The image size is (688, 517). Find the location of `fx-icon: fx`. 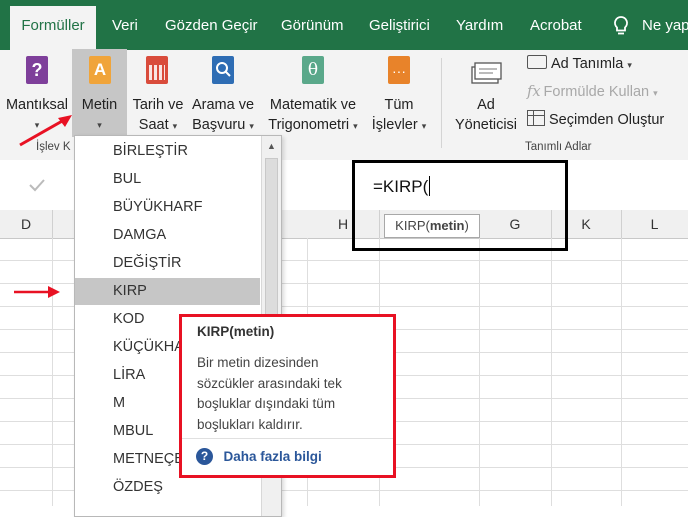

fx-icon: fx is located at coordinates (534, 92).